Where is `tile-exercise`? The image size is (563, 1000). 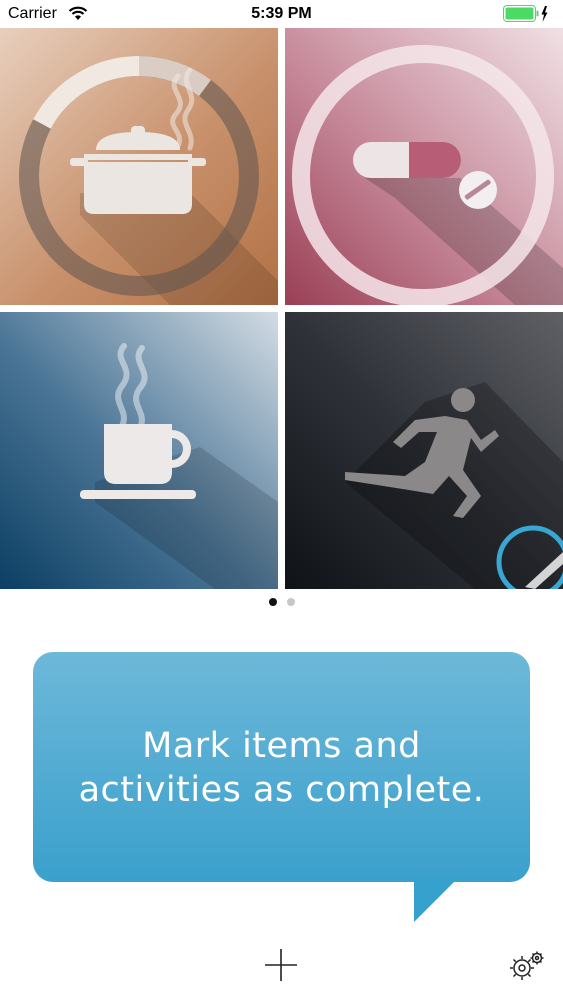
tile-exercise is located at coordinates (424, 450).